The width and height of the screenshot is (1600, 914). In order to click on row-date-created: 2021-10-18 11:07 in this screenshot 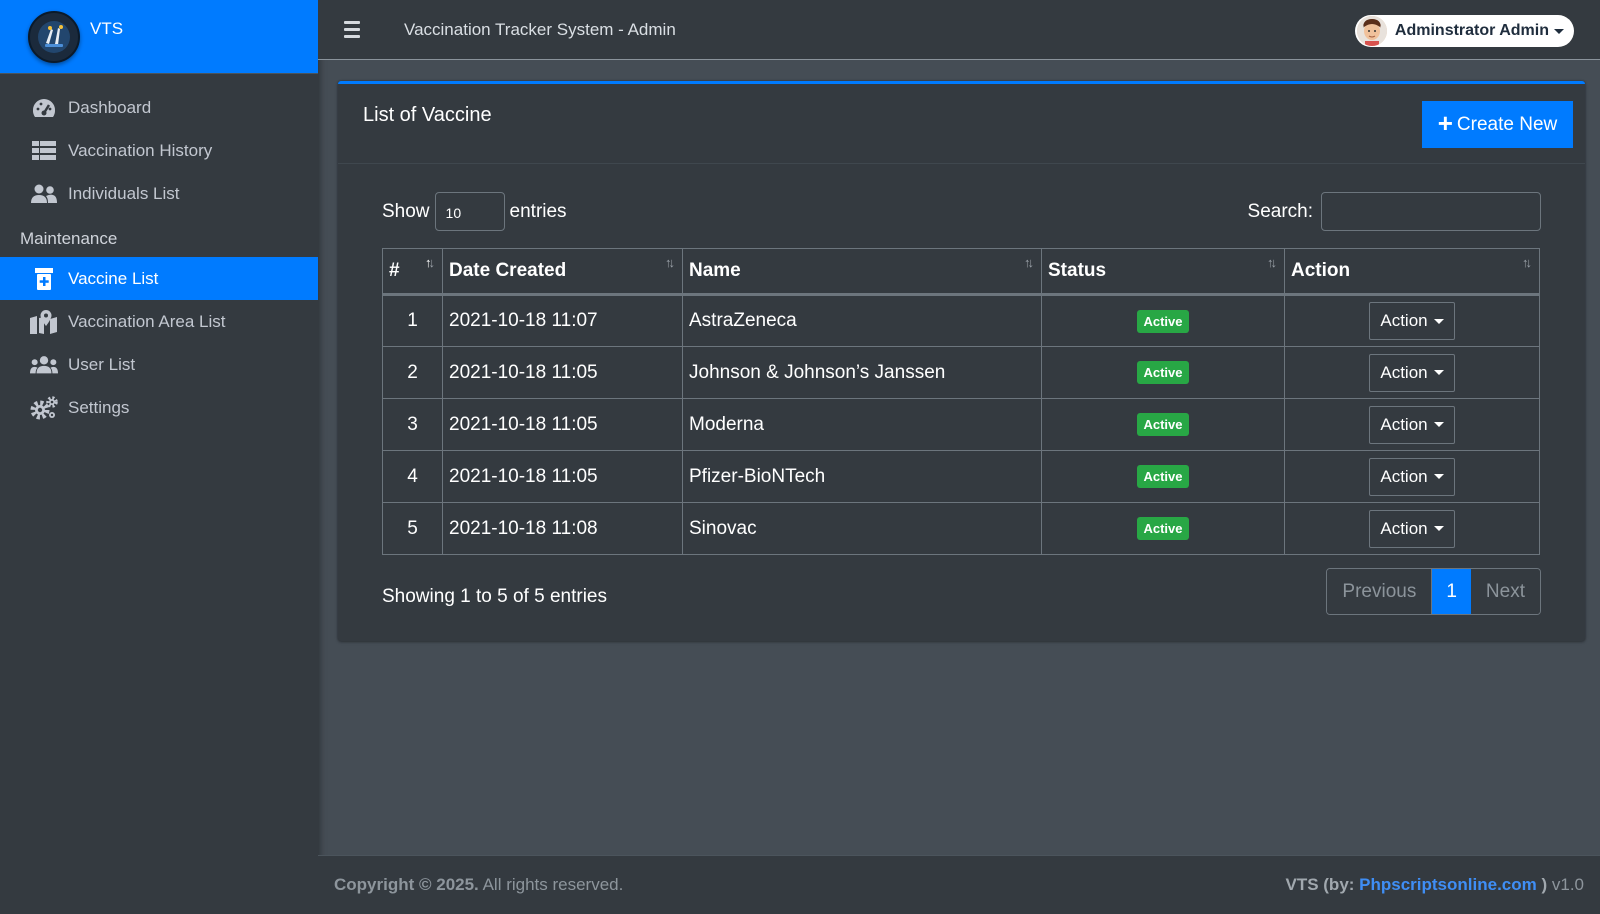, I will do `click(562, 320)`.